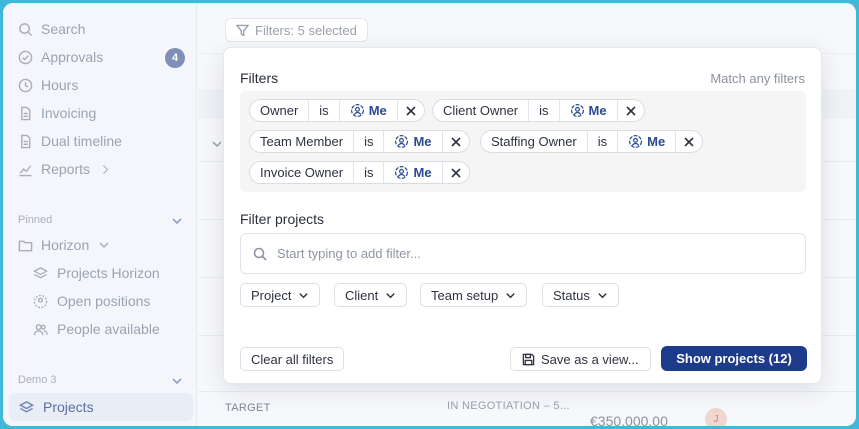 The width and height of the screenshot is (859, 429). Describe the element at coordinates (259, 78) in the screenshot. I see `popover-title: Filters` at that location.